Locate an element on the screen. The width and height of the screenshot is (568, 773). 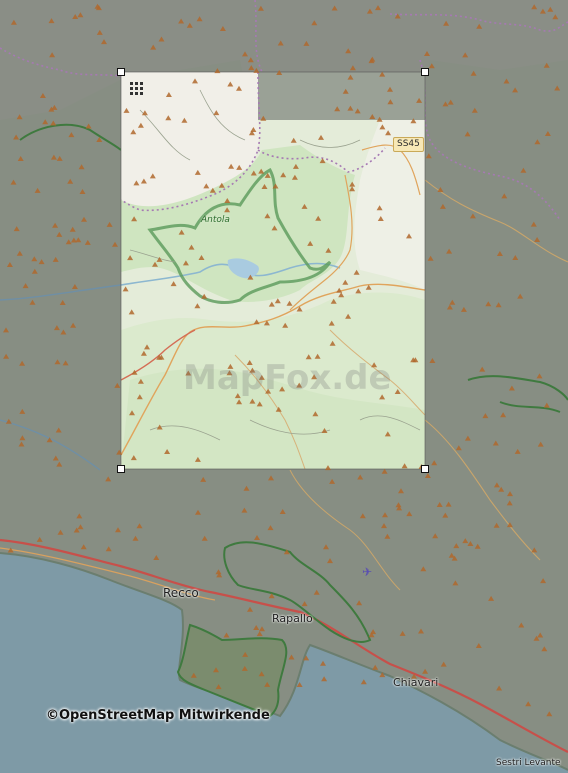
selection-handle-bottom-left is located at coordinates (121, 469).